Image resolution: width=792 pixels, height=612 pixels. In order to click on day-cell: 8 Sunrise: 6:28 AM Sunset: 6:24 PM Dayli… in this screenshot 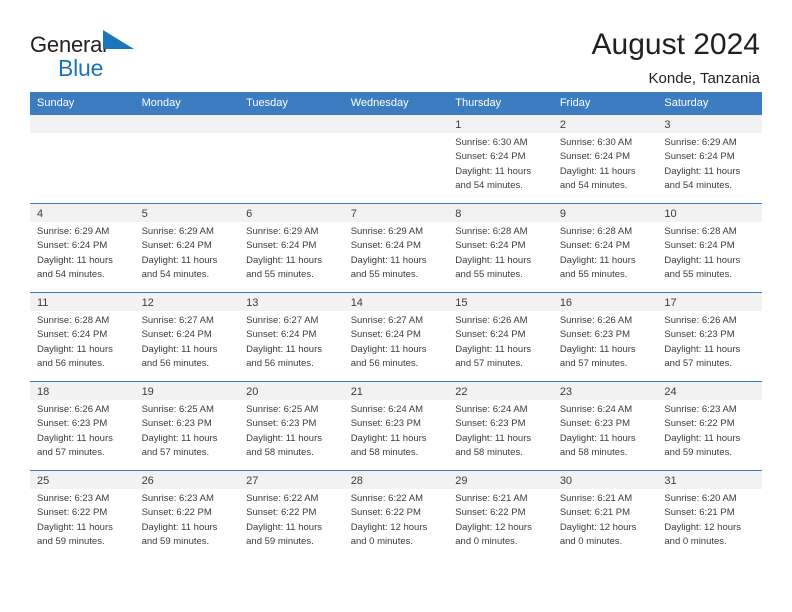, I will do `click(500, 248)`.